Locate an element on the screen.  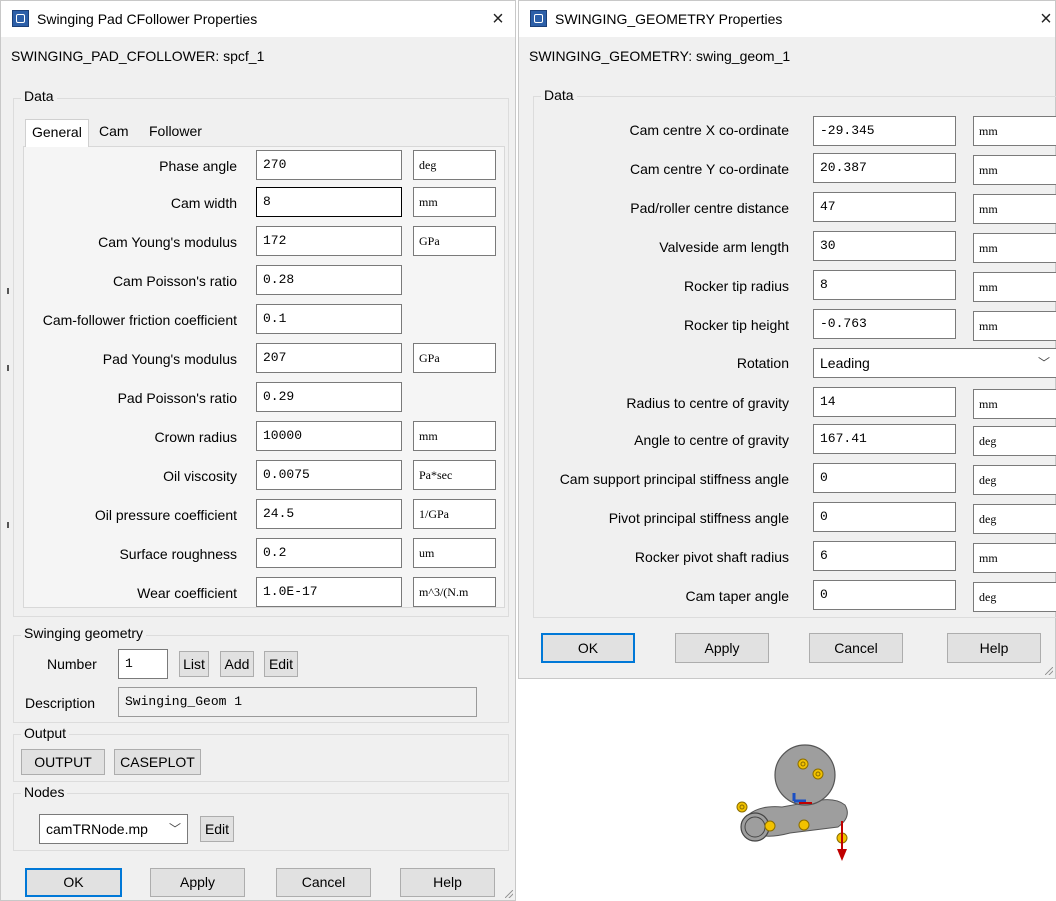
title-bar: Swinging Pad CFollower Properties × is located at coordinates (258, 19).